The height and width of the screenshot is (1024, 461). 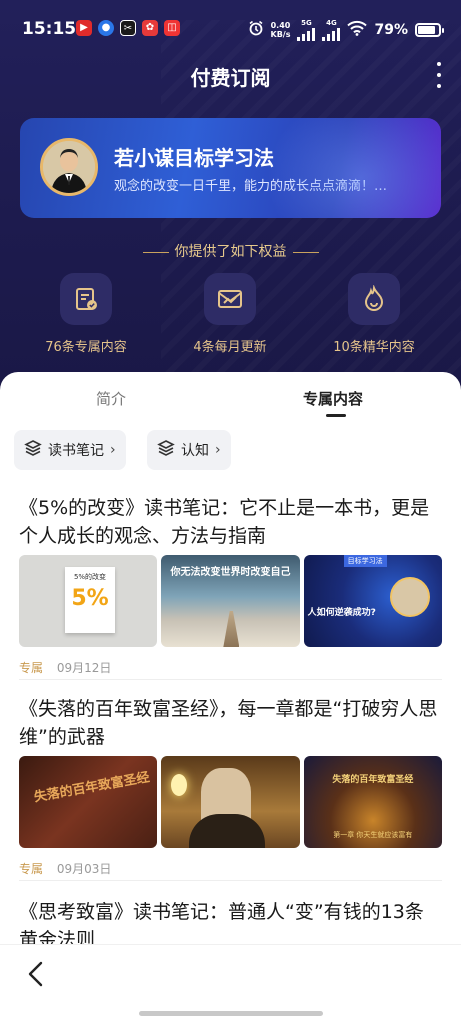 I want to click on article-thumbnail: 目标学习法 人如何逆袭成功?, so click(x=372, y=601).